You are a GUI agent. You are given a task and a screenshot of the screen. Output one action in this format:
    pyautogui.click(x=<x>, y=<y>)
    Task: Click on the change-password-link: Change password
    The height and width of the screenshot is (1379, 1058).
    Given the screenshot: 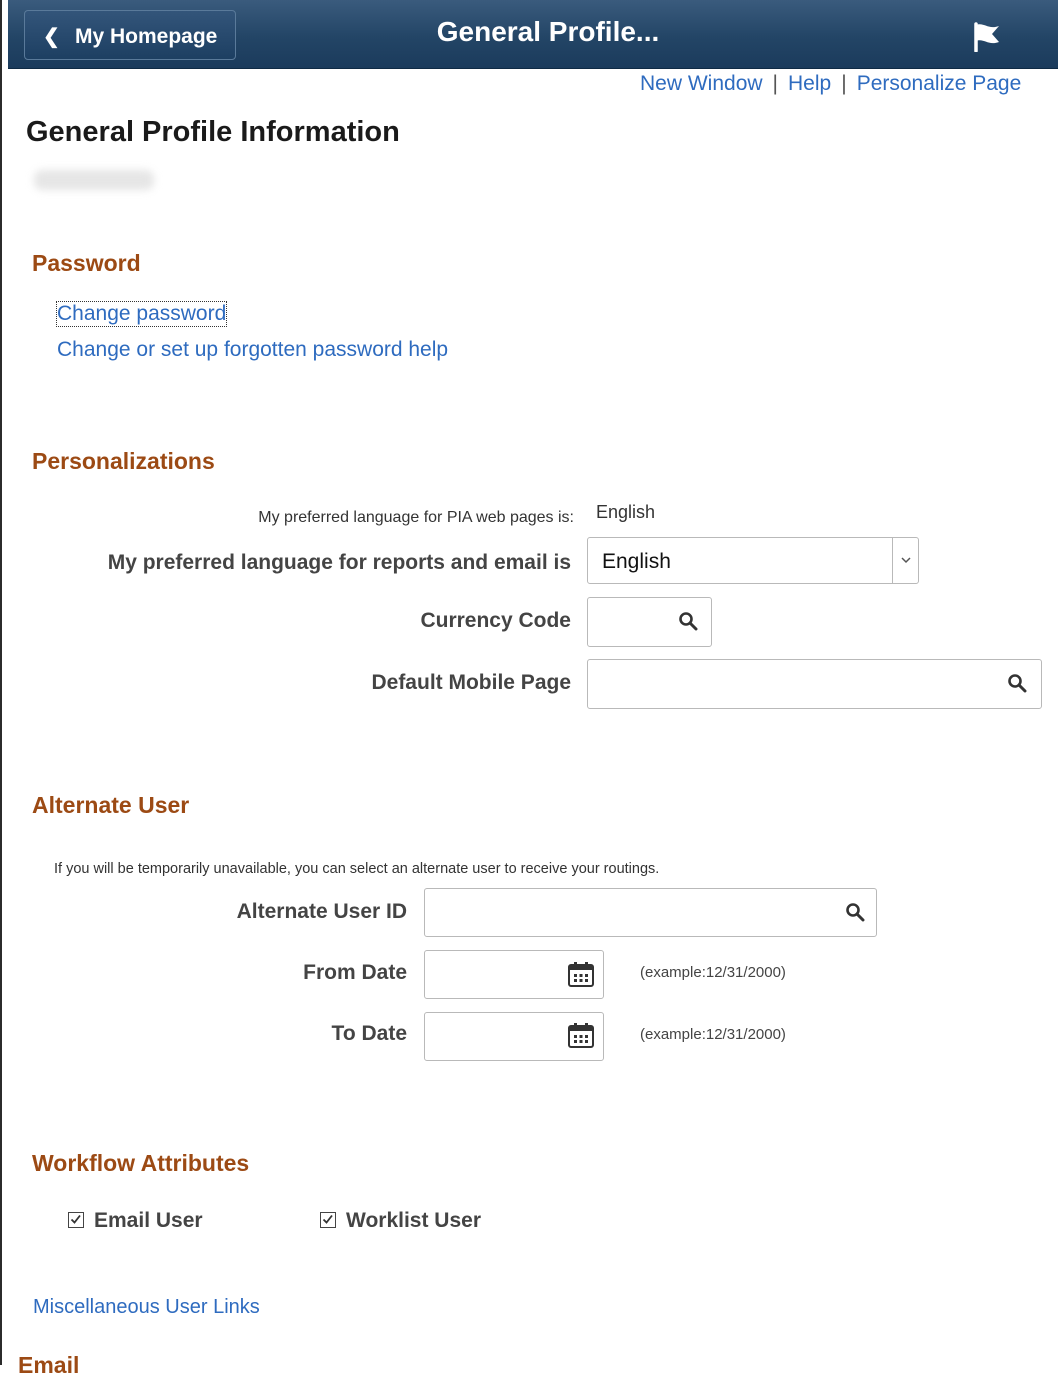 What is the action you would take?
    pyautogui.click(x=141, y=314)
    